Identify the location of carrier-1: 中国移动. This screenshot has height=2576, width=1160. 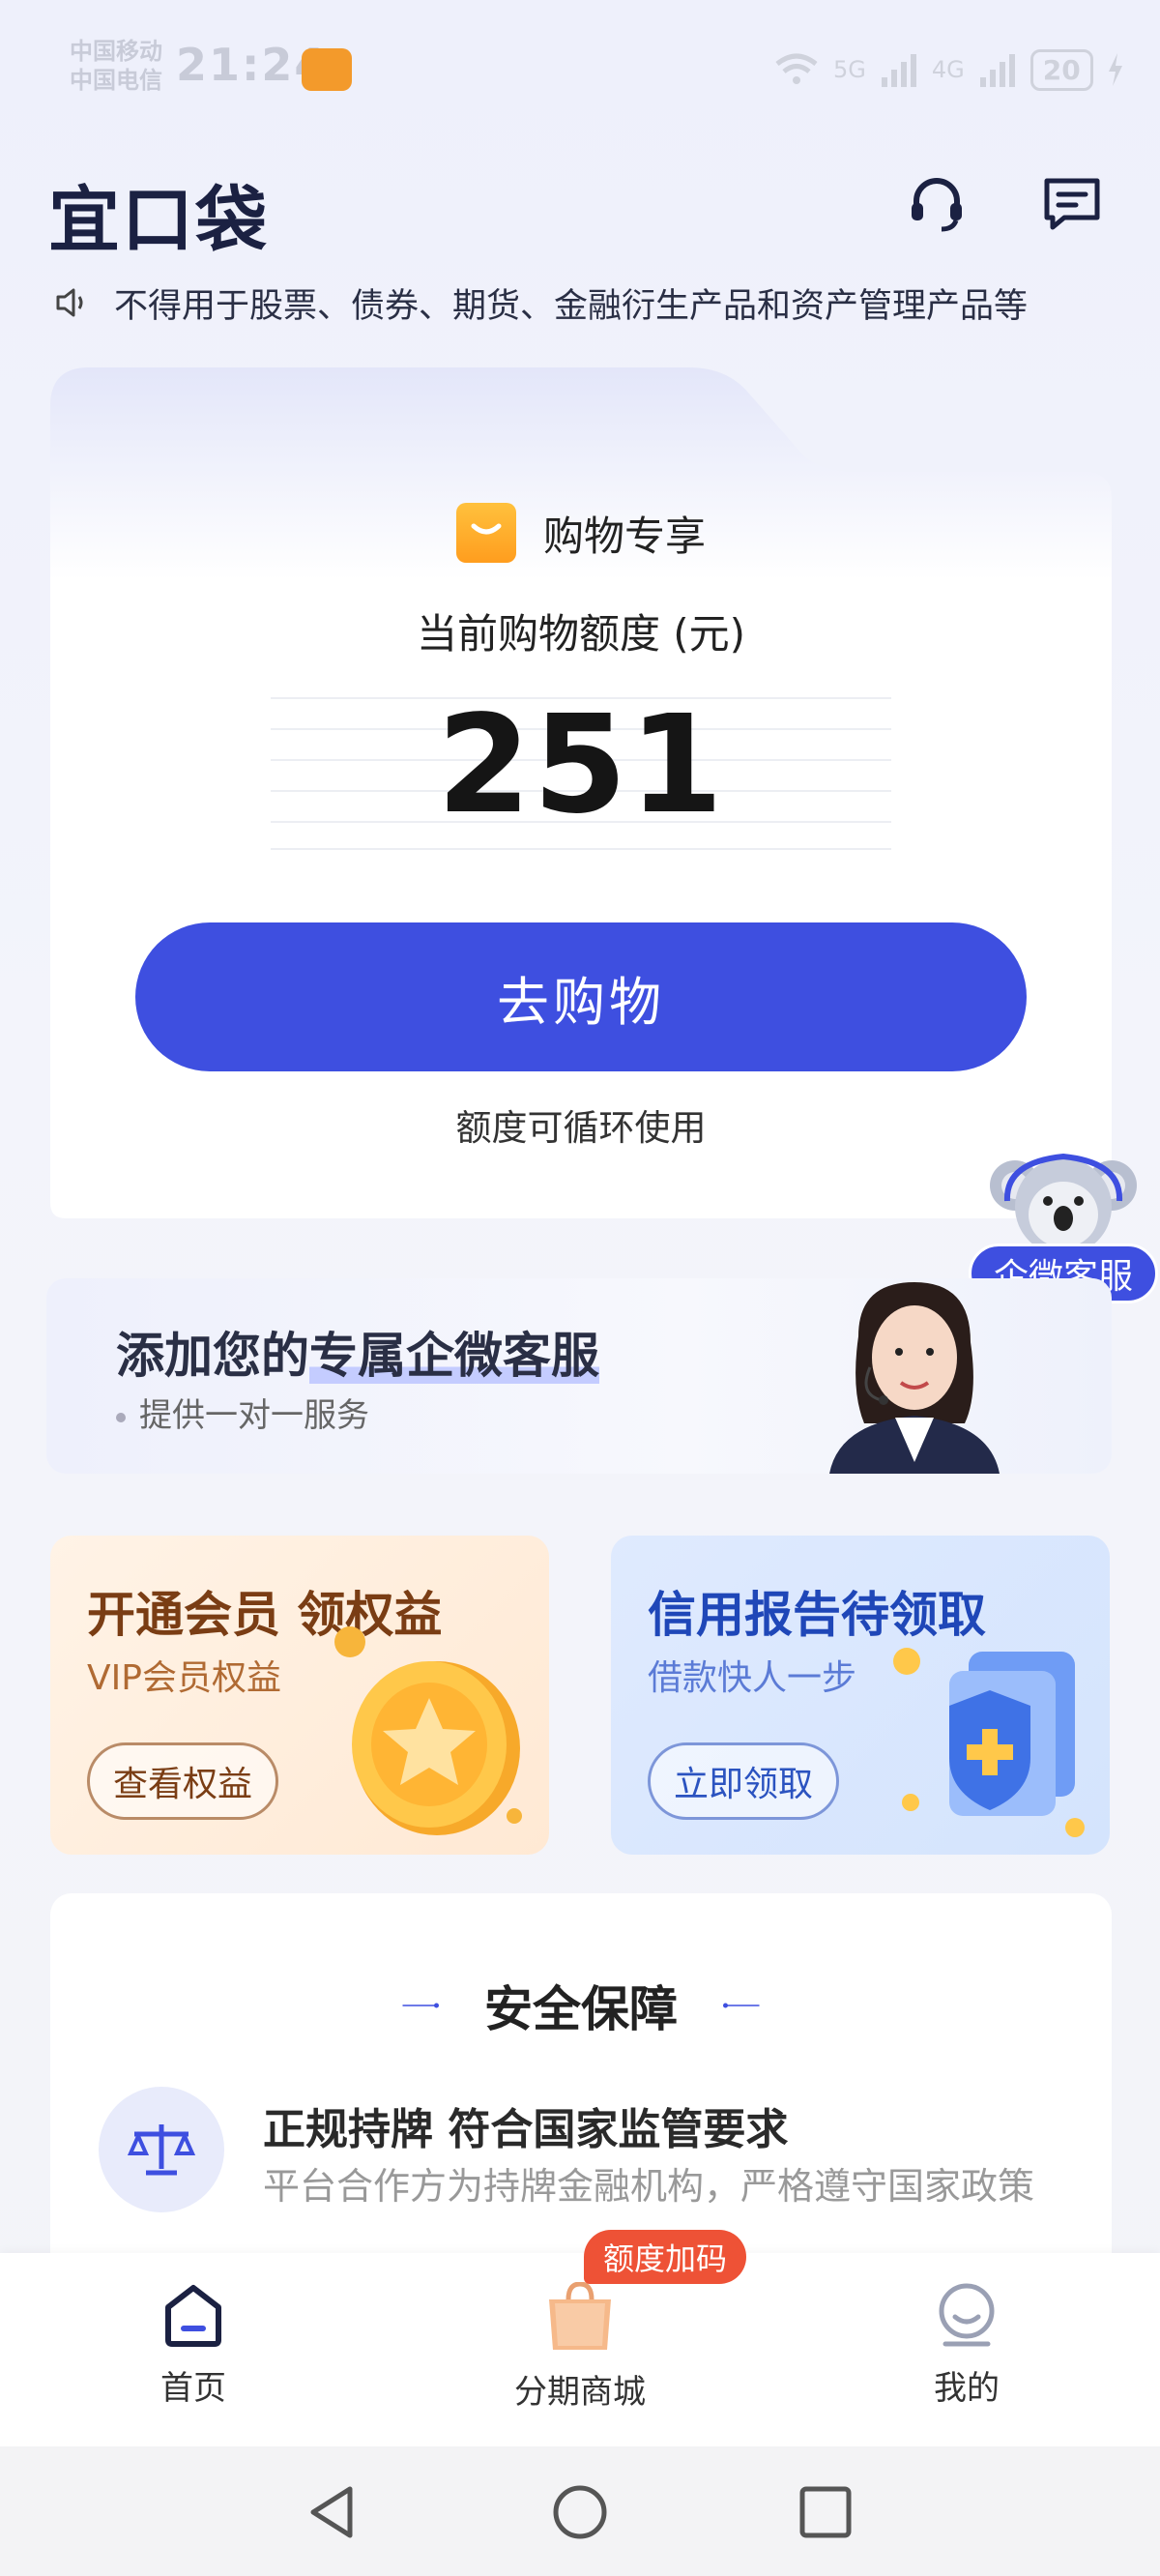
(116, 51).